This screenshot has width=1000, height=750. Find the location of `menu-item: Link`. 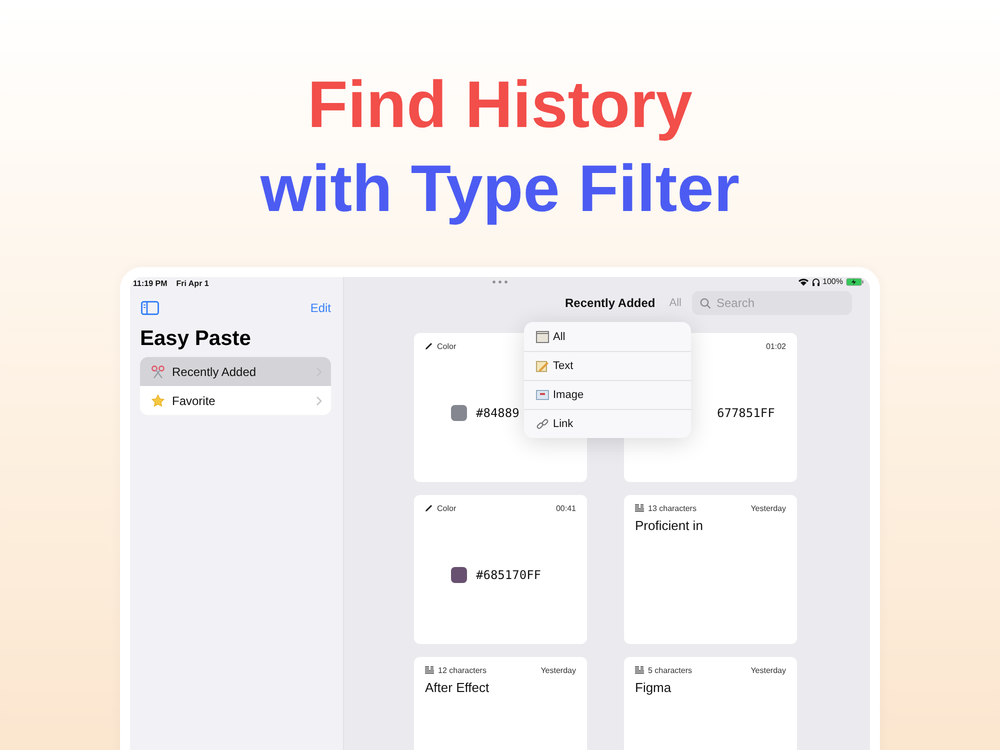

menu-item: Link is located at coordinates (607, 423).